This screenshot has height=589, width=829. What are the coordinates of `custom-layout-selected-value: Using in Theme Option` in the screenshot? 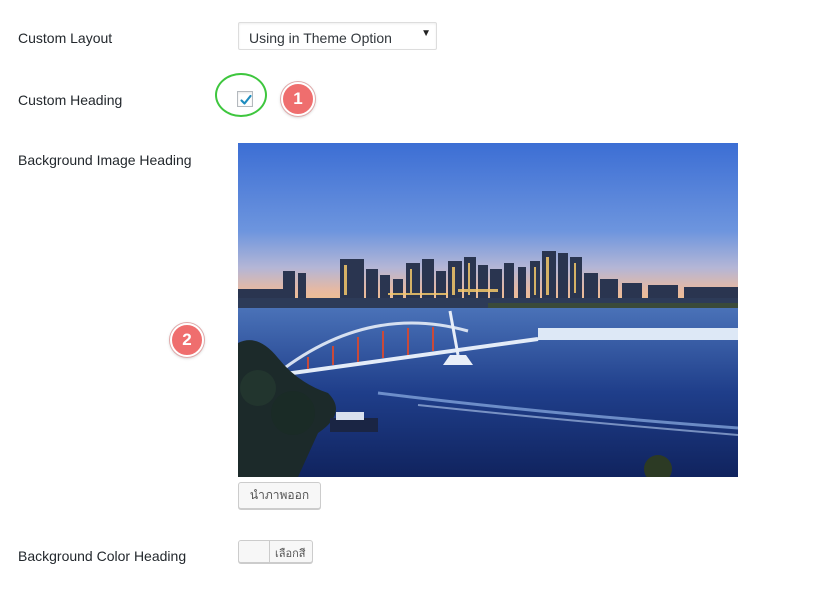 It's located at (320, 38).